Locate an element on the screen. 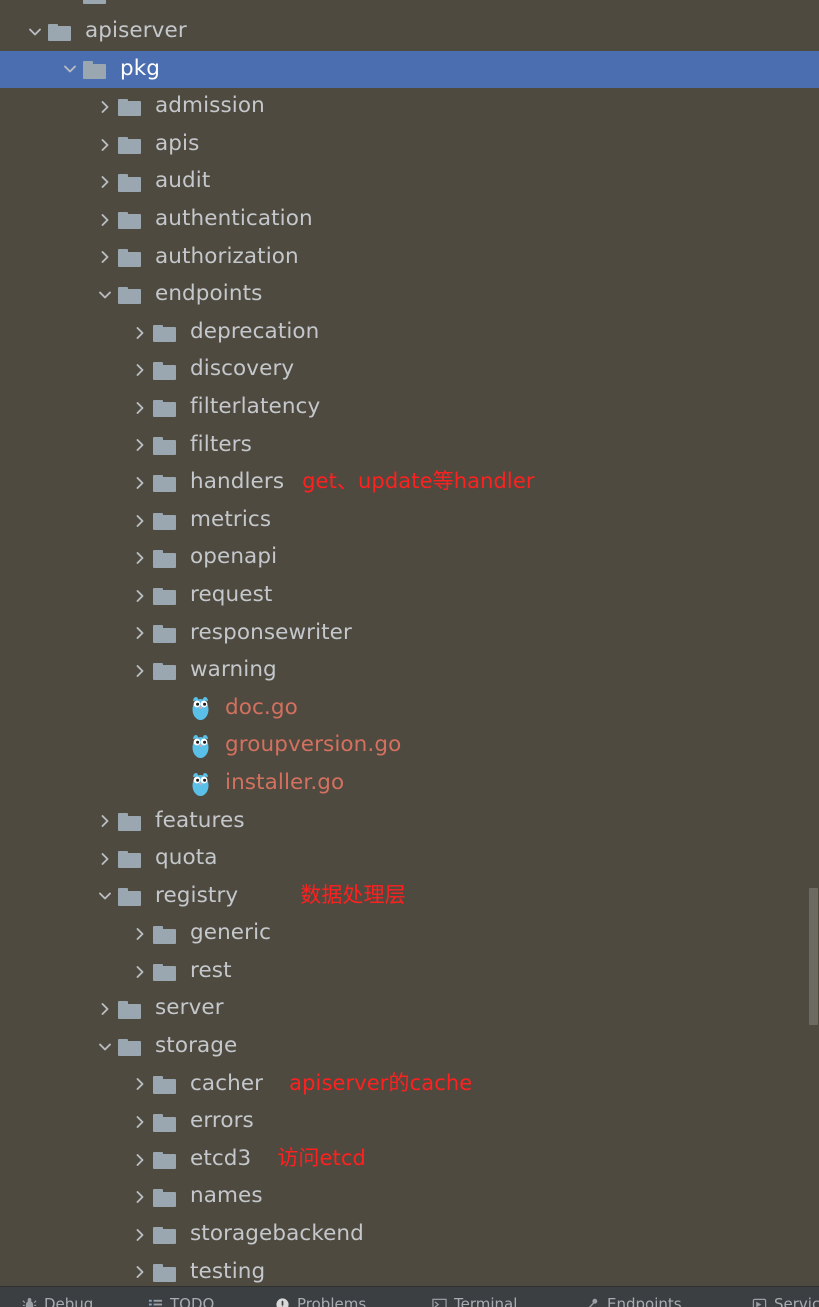  tree-row: filters is located at coordinates (409, 446).